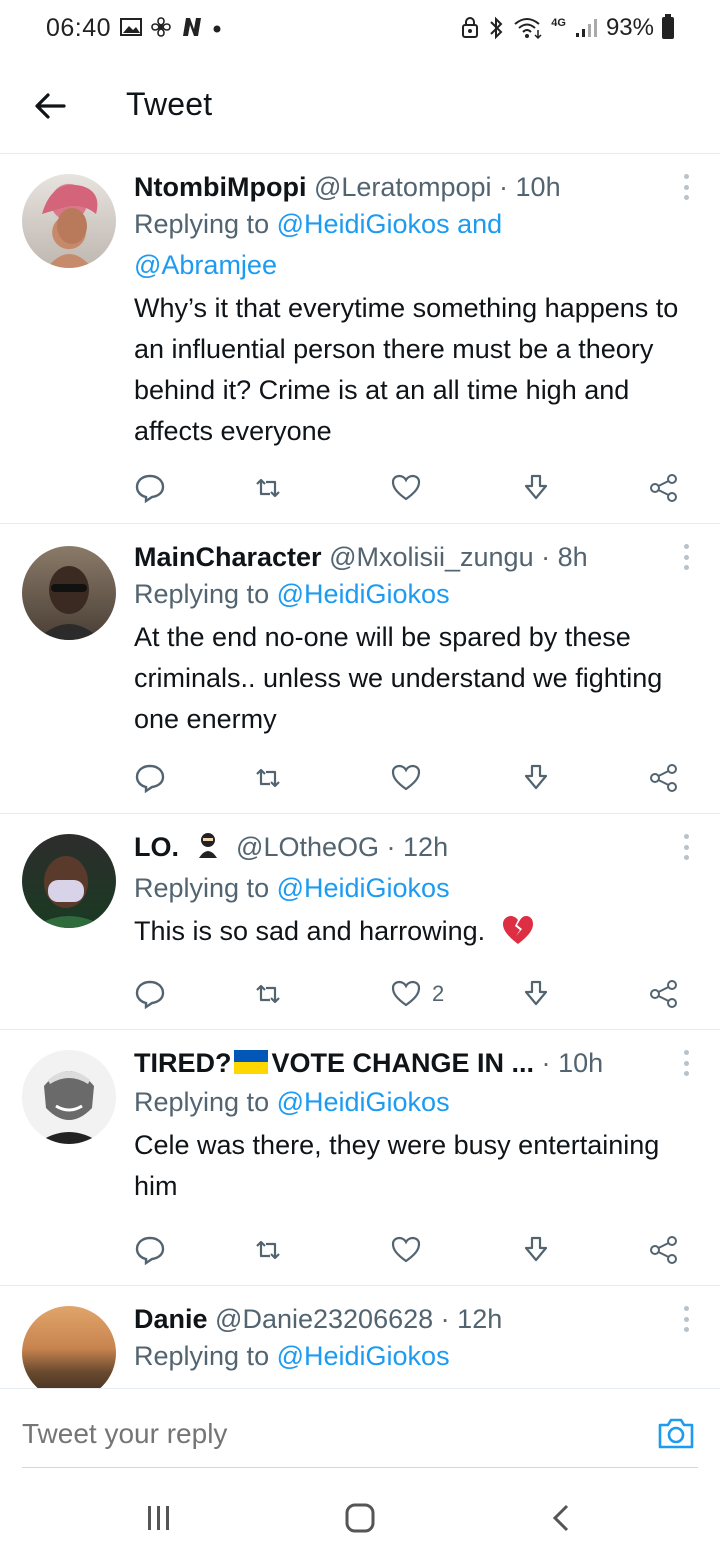 This screenshot has width=720, height=1560. Describe the element at coordinates (156, 847) in the screenshot. I see `author-name: LO.` at that location.